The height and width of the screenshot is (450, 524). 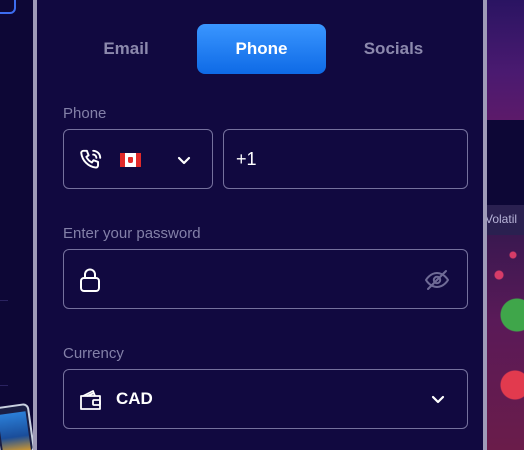 I want to click on lock-icon, so click(x=90, y=280).